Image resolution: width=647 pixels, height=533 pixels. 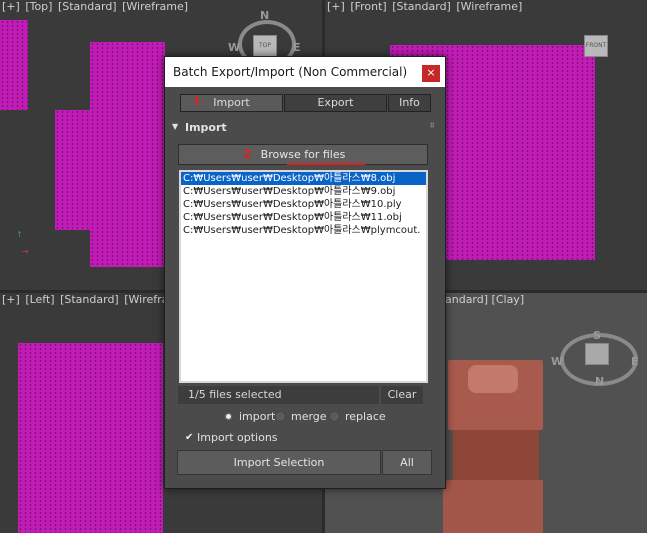 I want to click on viewport-label-top: [+] [Top] [Standard] [Wireframe], so click(x=96, y=6).